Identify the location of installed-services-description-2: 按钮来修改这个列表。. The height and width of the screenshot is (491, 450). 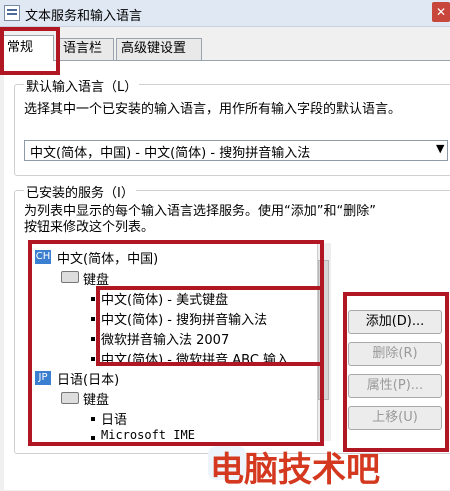
(89, 227).